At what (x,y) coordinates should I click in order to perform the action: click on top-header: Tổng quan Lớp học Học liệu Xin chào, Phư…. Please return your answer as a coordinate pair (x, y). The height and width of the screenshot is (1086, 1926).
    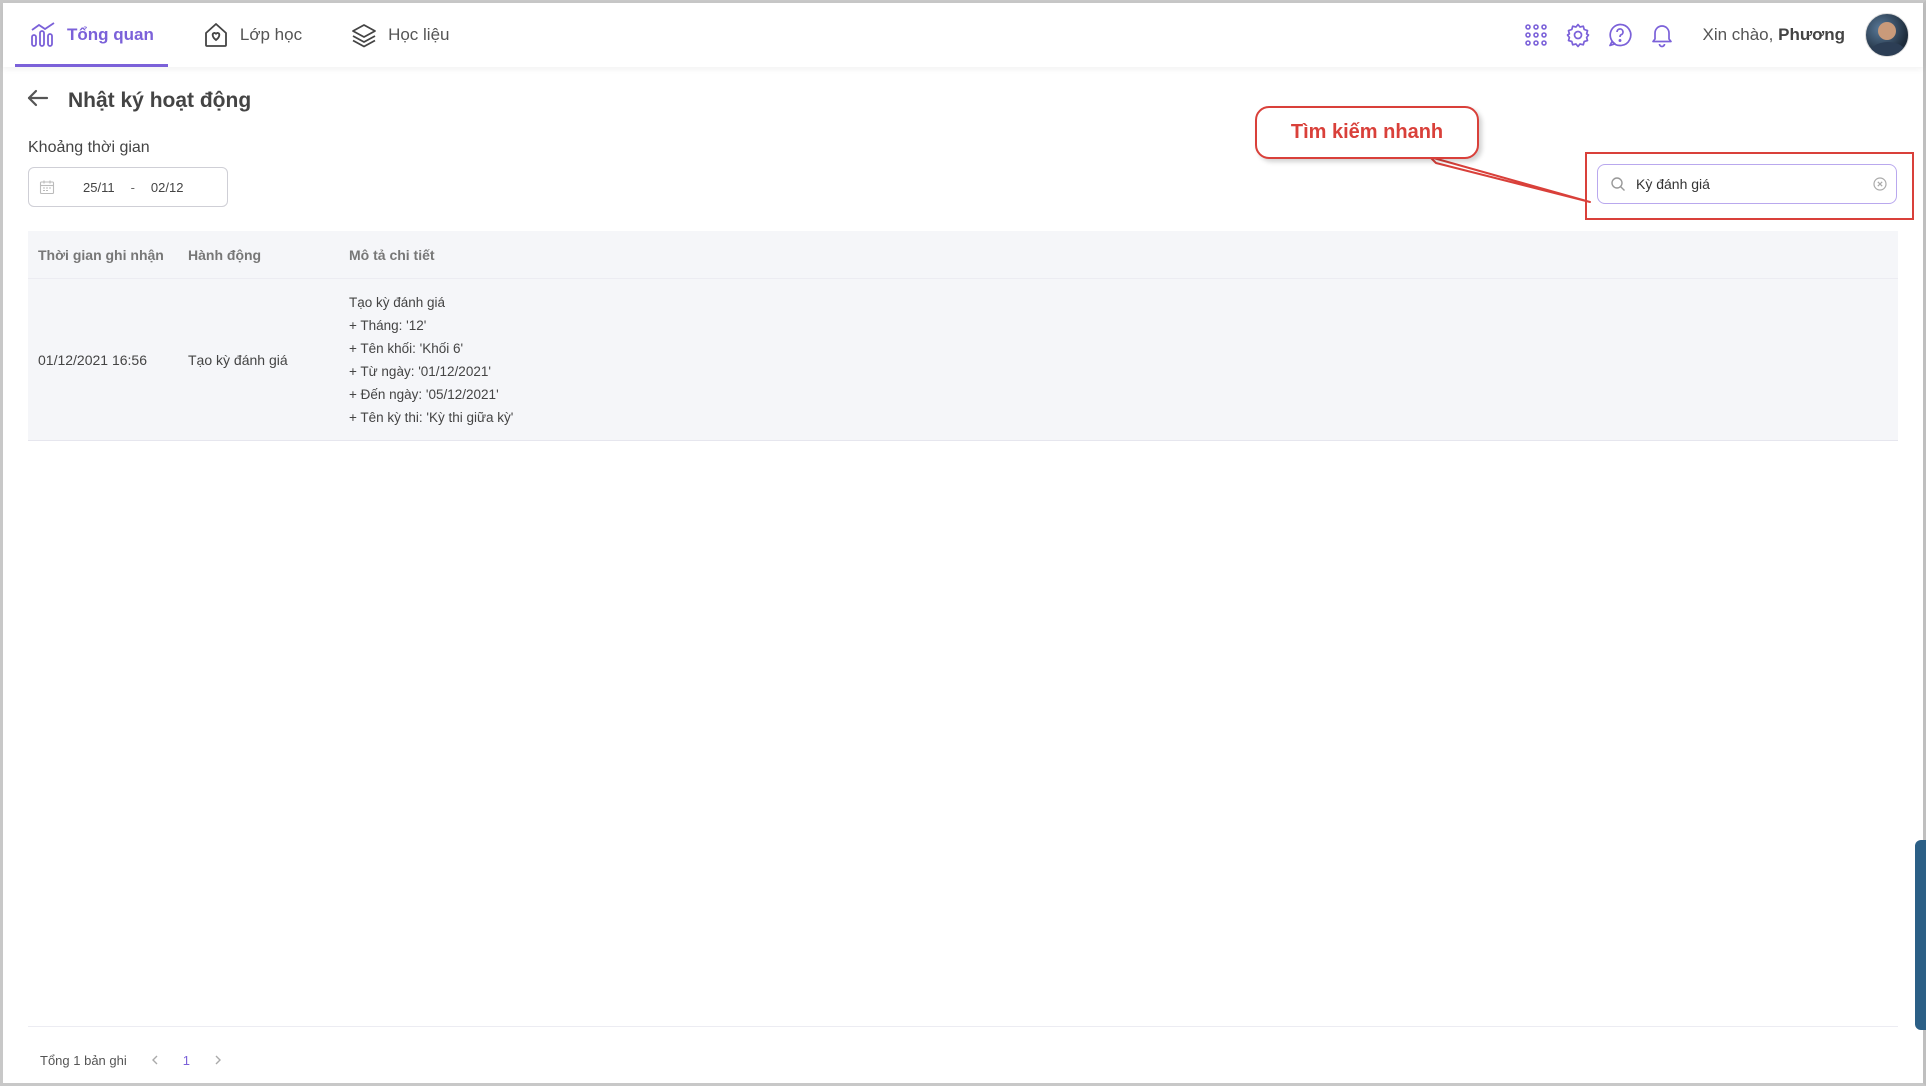
    Looking at the image, I should click on (963, 35).